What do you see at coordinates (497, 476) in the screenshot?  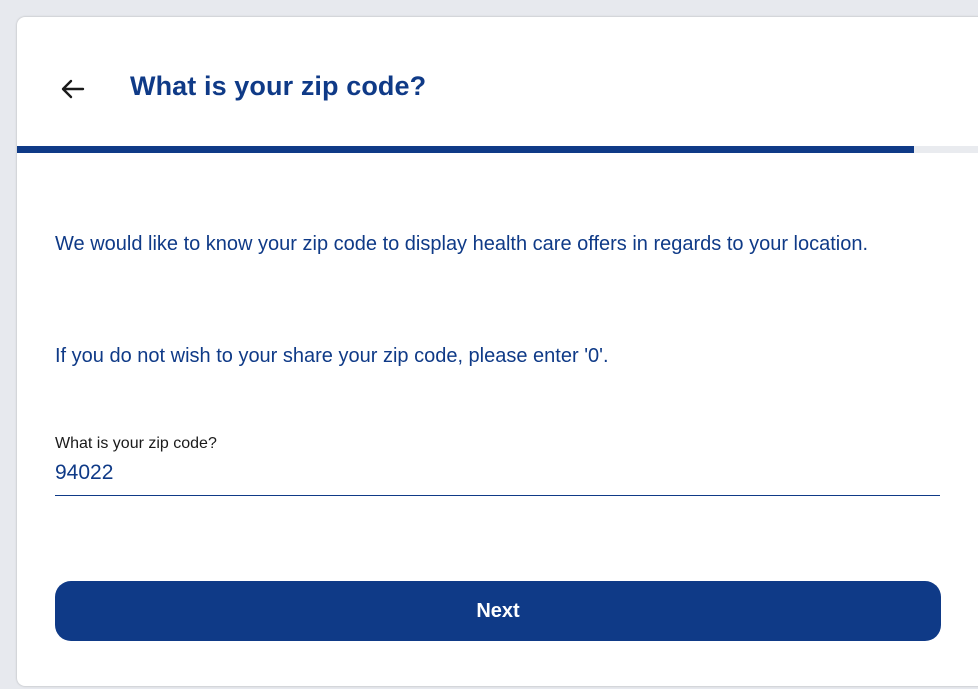 I see `zip-code-input` at bounding box center [497, 476].